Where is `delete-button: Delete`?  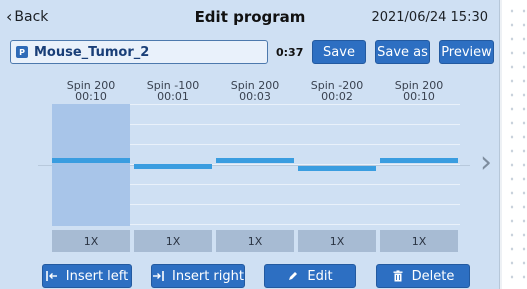
delete-button: Delete is located at coordinates (423, 276).